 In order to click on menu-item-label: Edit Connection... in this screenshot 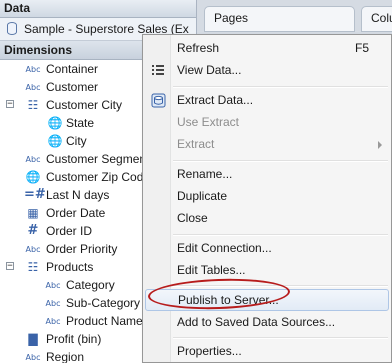, I will do `click(224, 248)`.